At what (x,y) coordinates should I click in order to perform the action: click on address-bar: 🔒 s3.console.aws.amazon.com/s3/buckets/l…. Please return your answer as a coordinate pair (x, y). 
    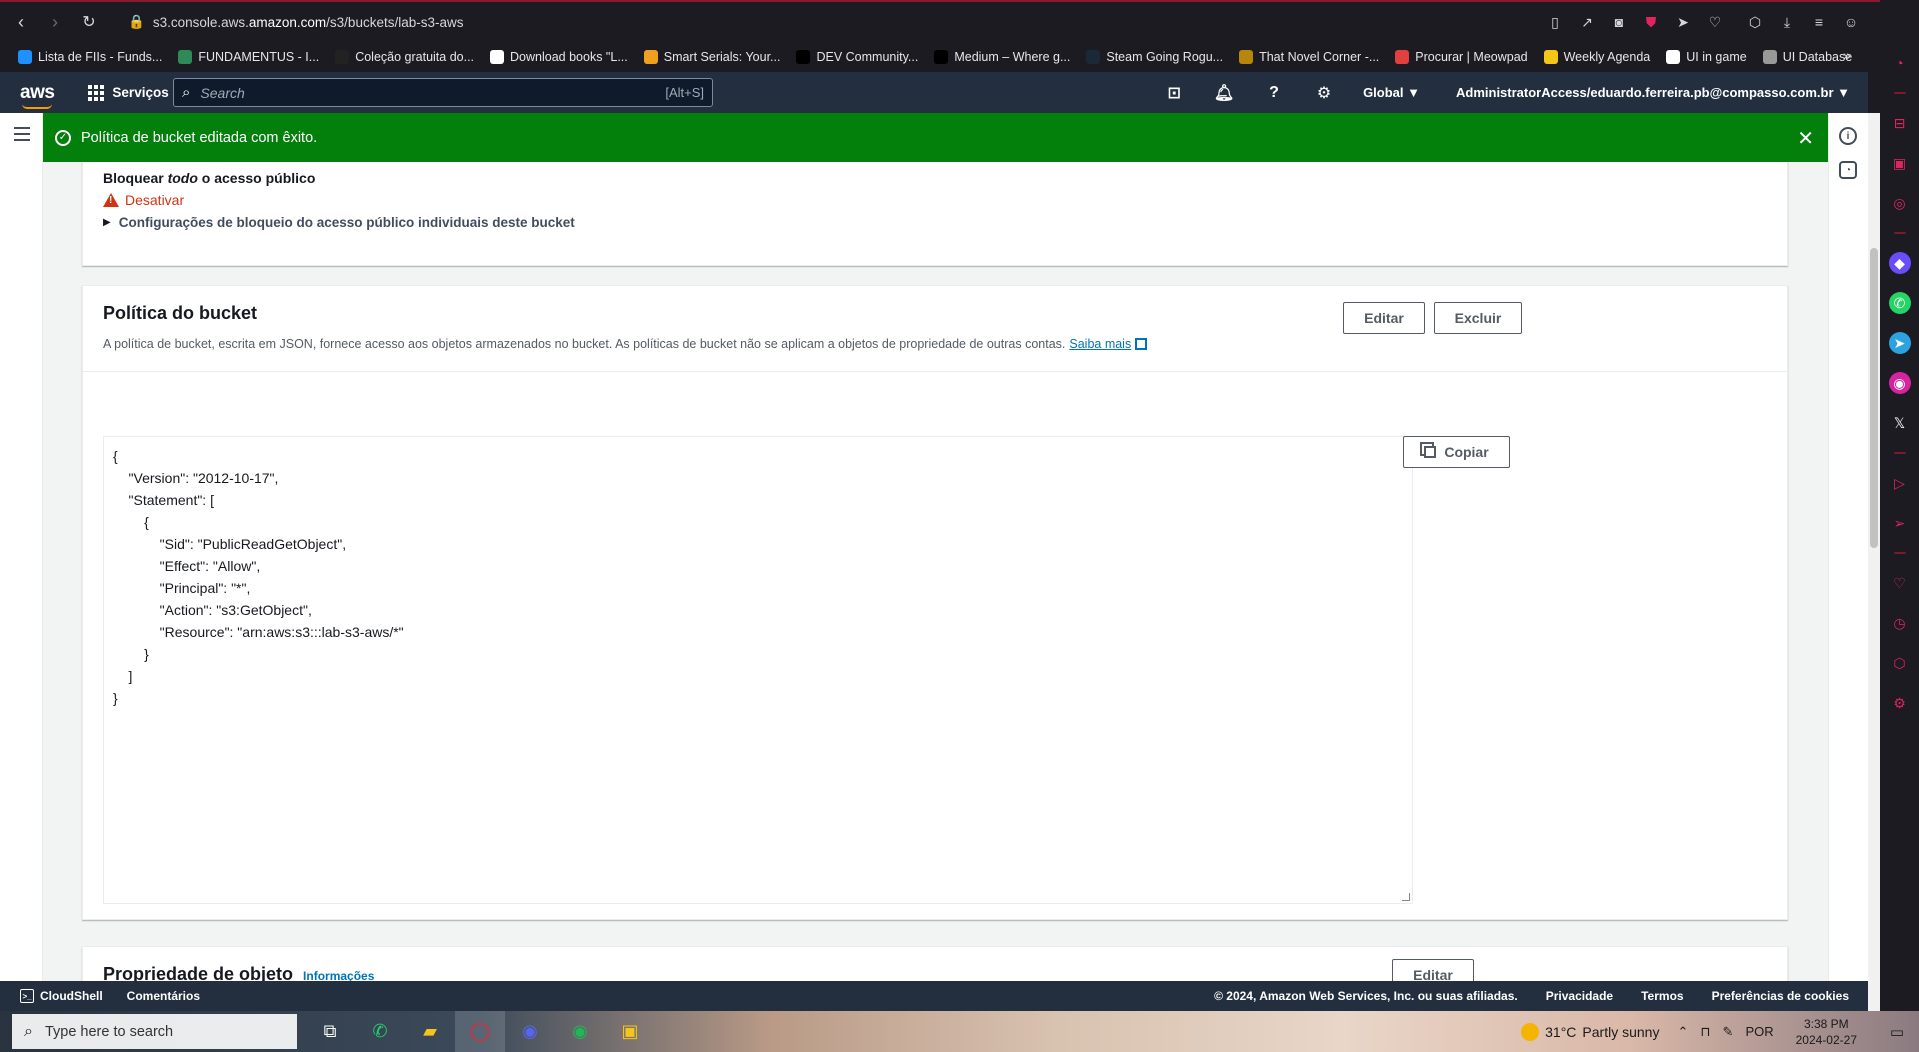
    Looking at the image, I should click on (295, 22).